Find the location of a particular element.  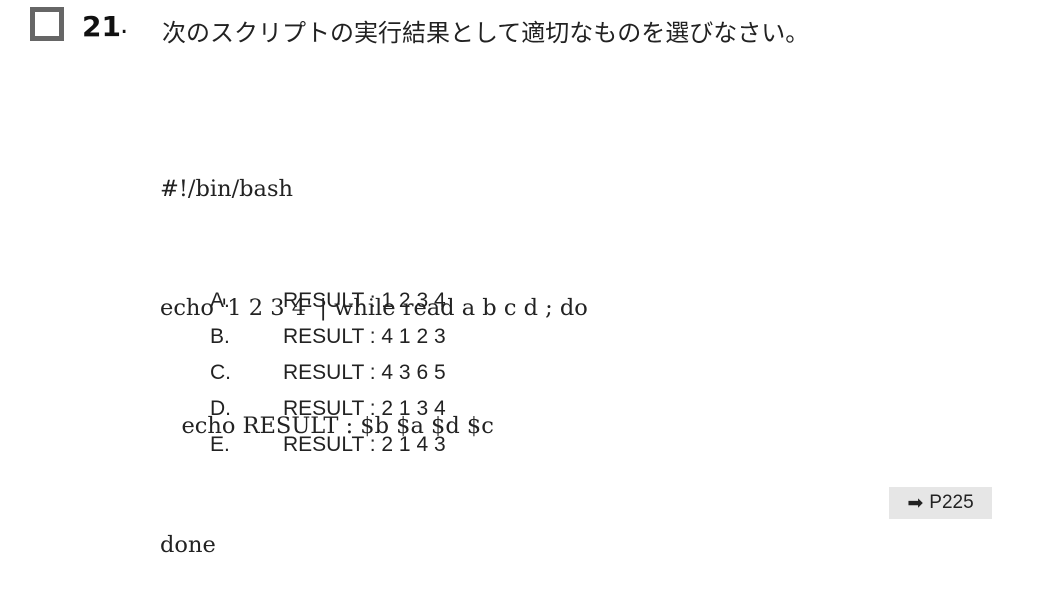

option-text: RESULT : 4 1 2 3 is located at coordinates (364, 336).